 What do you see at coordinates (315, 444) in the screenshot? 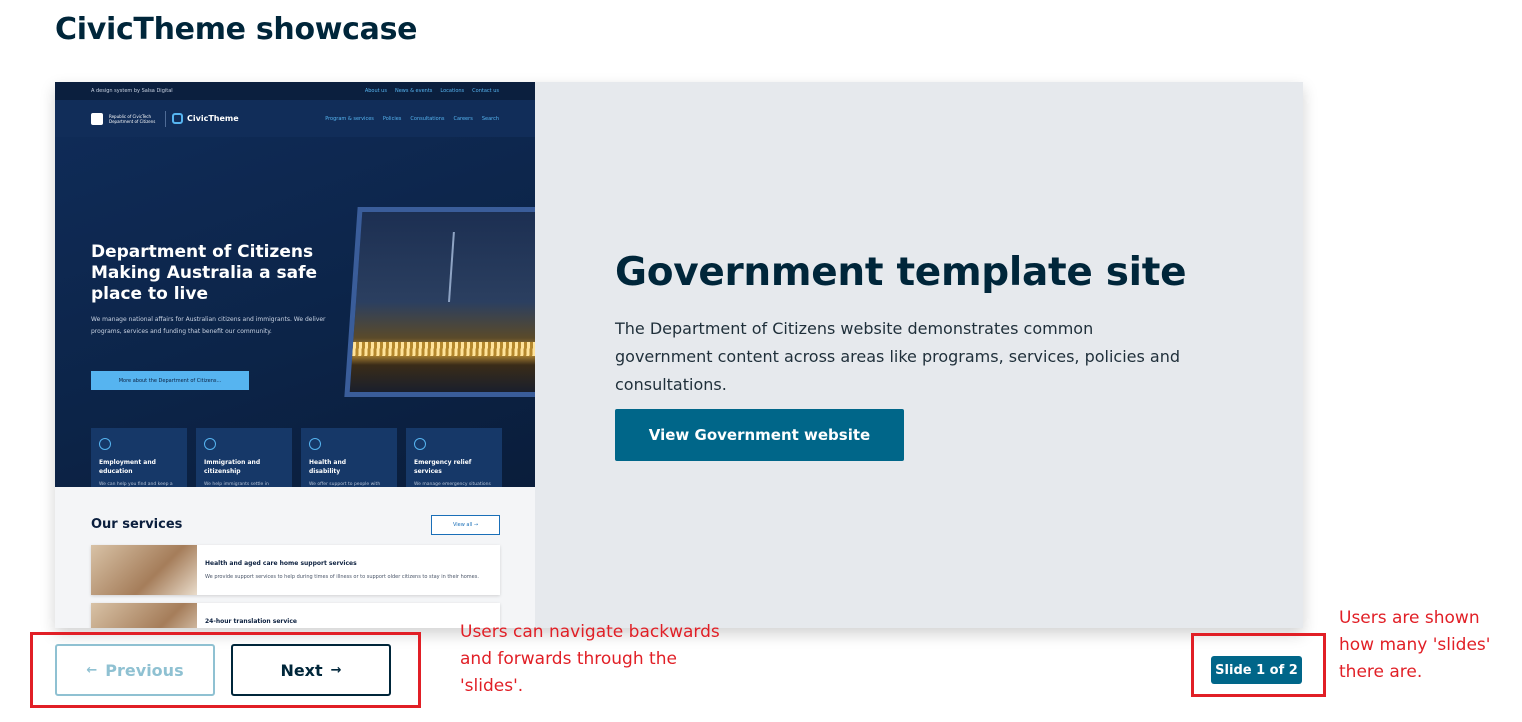
I see `heart-icon` at bounding box center [315, 444].